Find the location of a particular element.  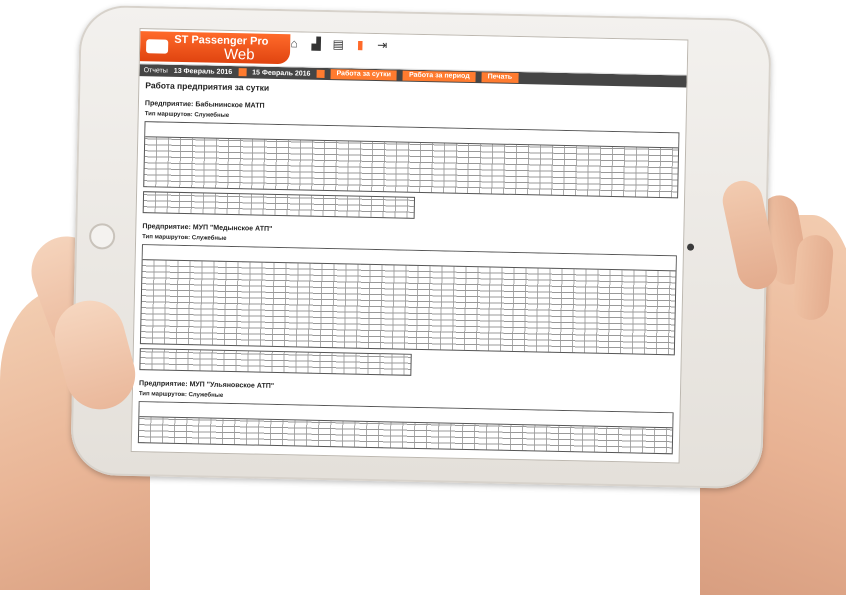

date-to-field: 15 Февраль 2016 is located at coordinates (281, 73).